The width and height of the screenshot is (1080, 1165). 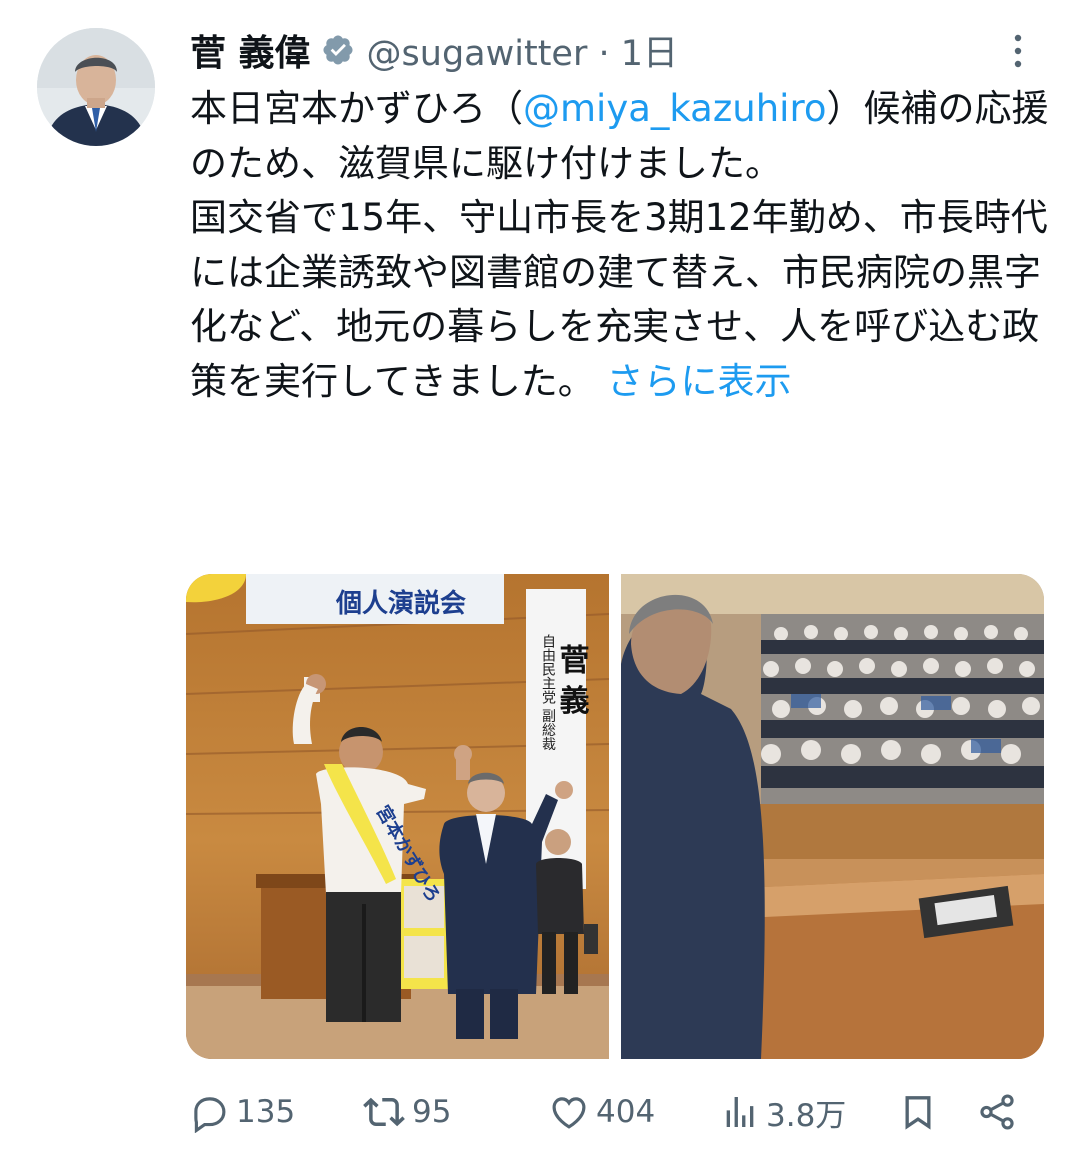 I want to click on share-button, so click(x=997, y=1112).